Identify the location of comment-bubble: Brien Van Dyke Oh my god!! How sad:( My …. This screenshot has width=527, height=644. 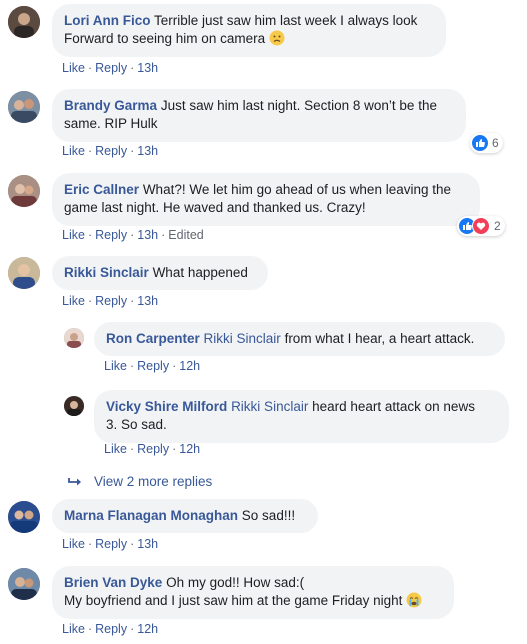
(253, 592).